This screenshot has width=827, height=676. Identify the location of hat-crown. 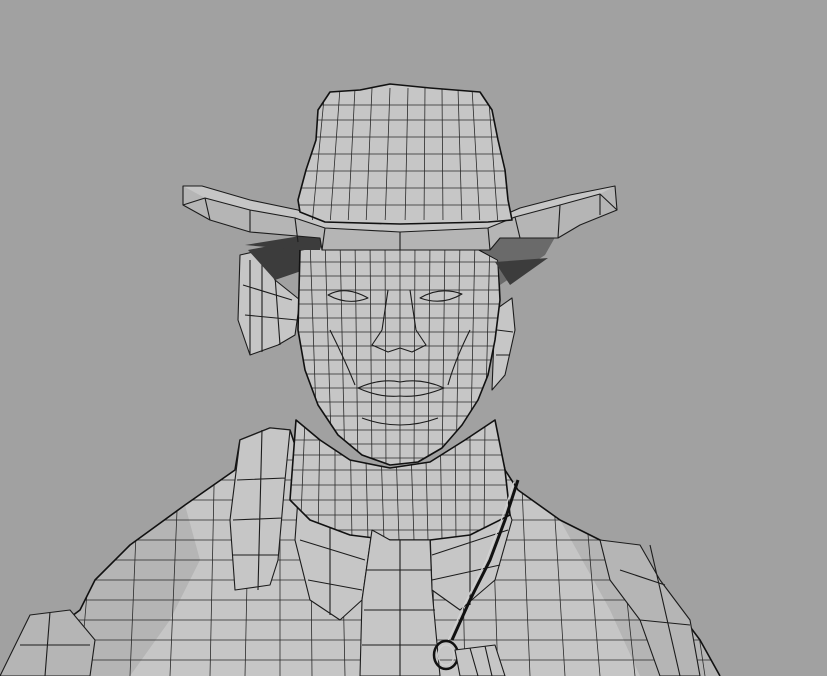
(405, 154).